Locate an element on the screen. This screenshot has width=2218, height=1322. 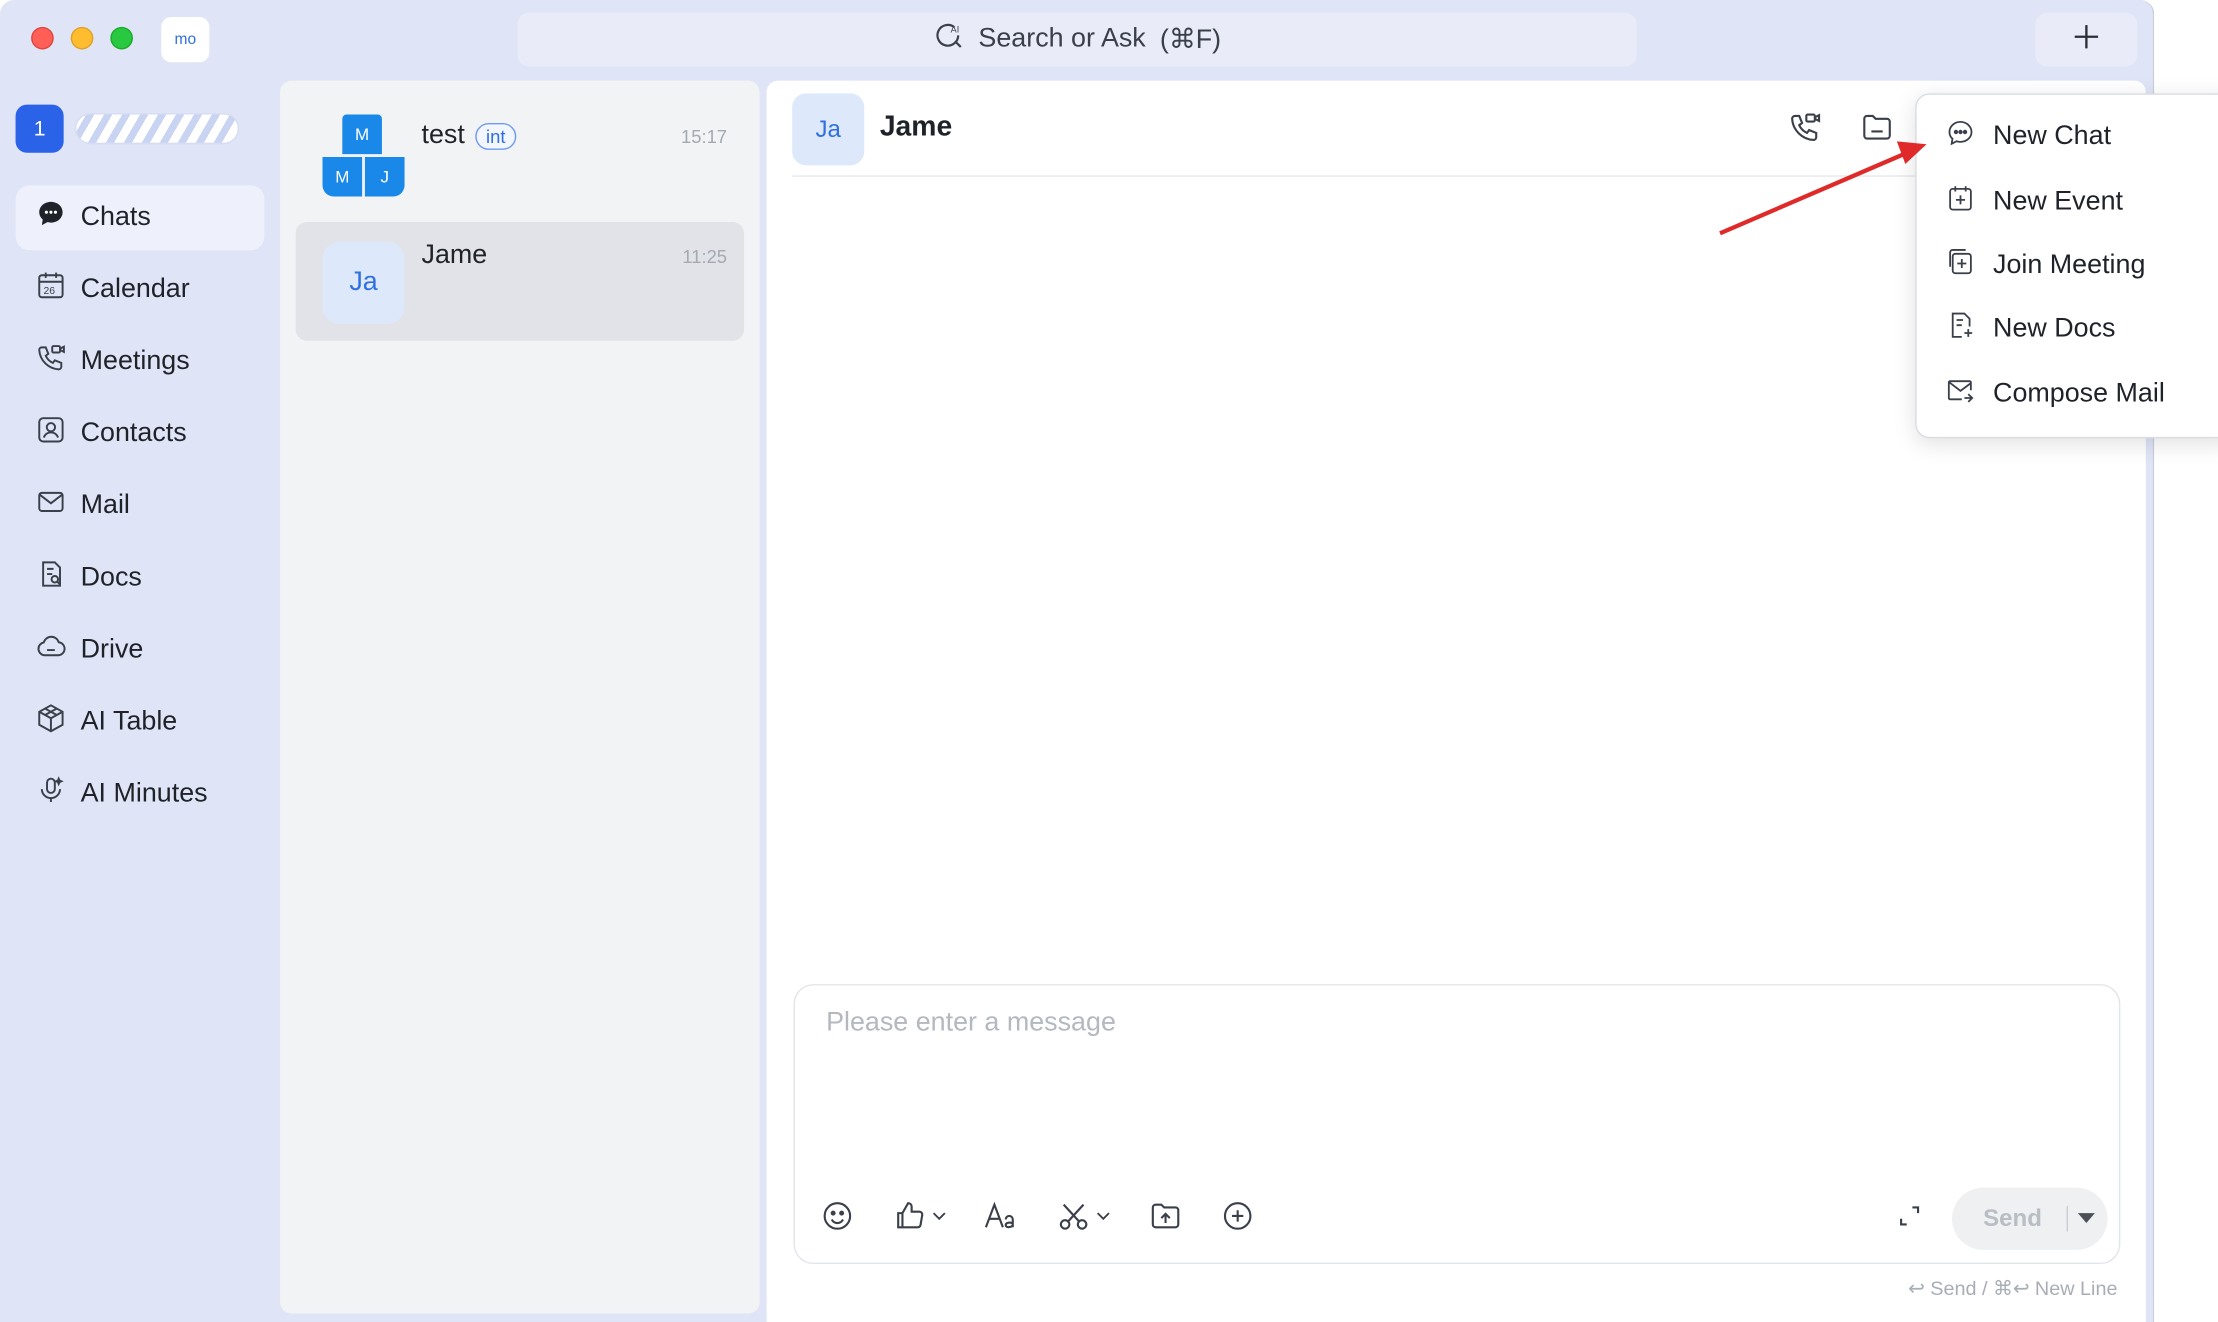
caret-down-icon is located at coordinates (2086, 1218).